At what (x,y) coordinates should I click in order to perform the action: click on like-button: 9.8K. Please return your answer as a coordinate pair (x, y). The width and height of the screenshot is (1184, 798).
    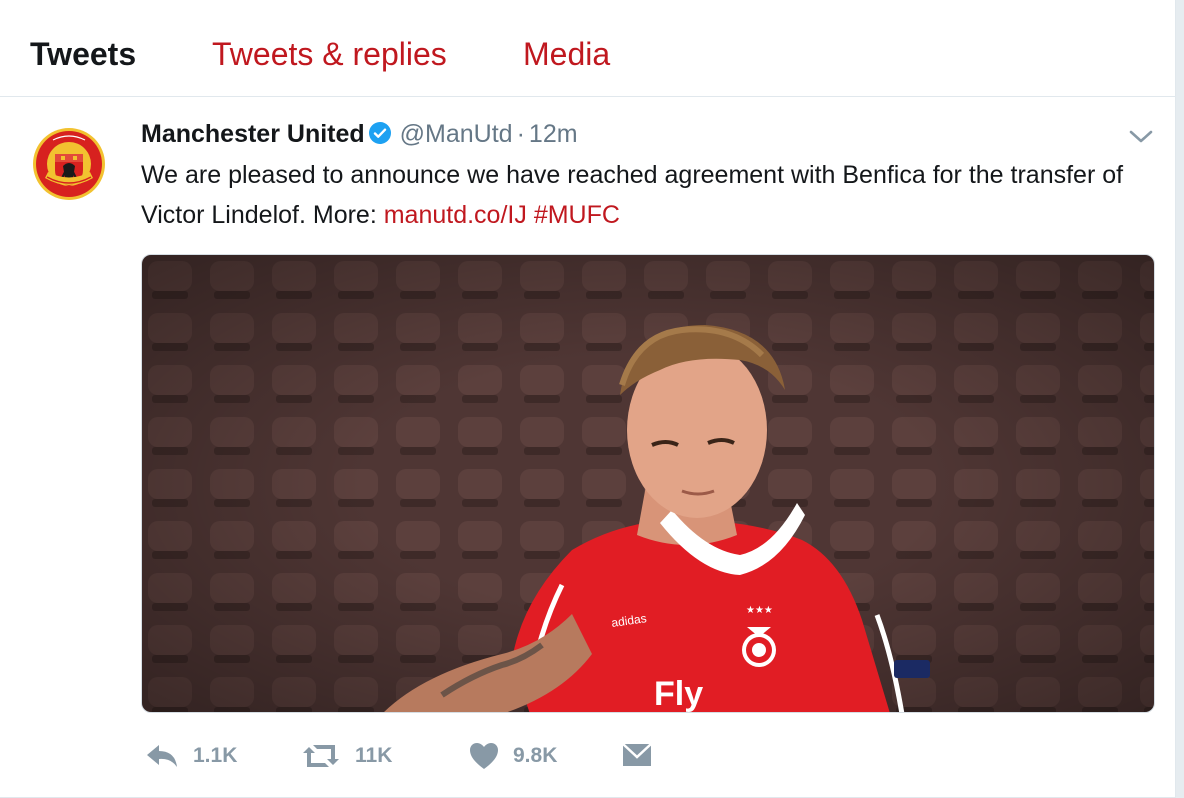
    Looking at the image, I should click on (513, 756).